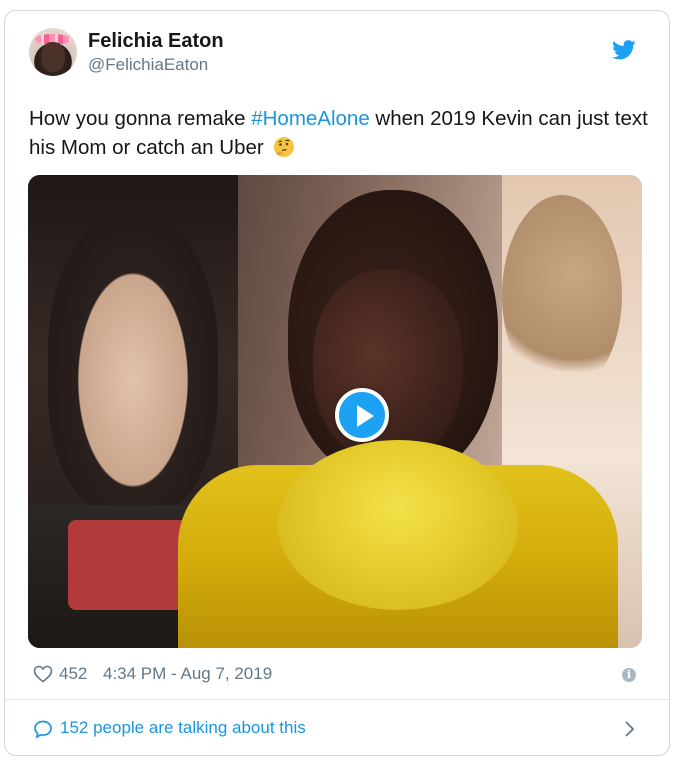 This screenshot has height=764, width=676. What do you see at coordinates (183, 727) in the screenshot?
I see `talking-label: 152 people are talking about this` at bounding box center [183, 727].